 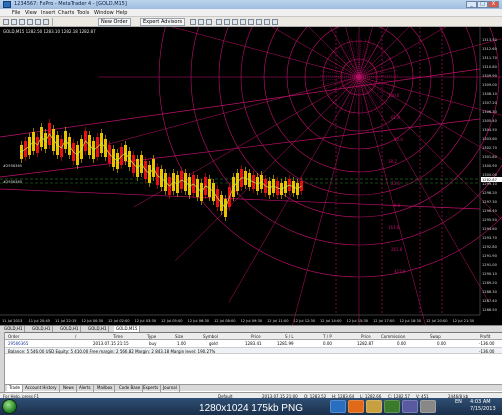 I want to click on templates-icon, so click(x=275, y=22).